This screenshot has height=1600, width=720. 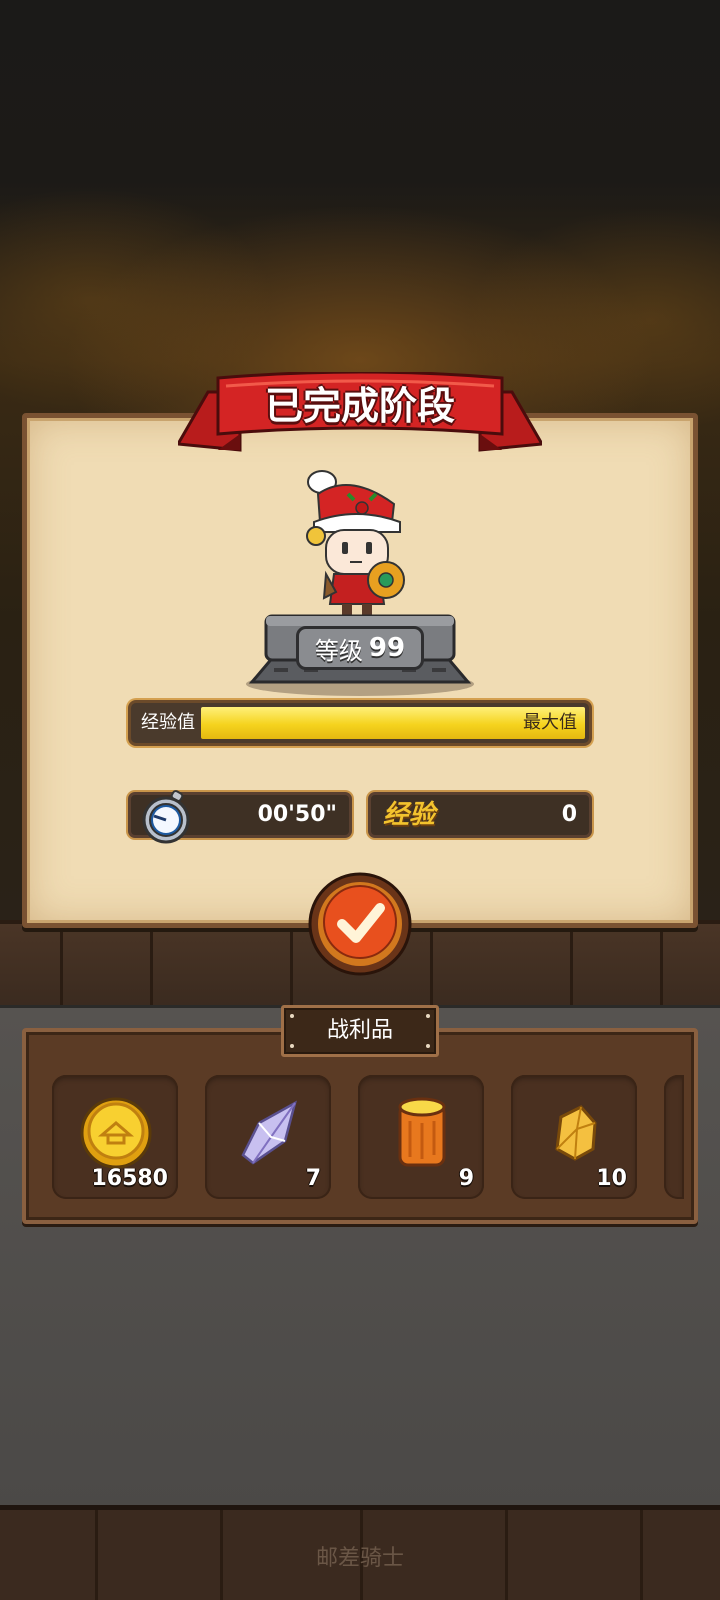 I want to click on loot-title-tag: 战利品, so click(x=360, y=1031).